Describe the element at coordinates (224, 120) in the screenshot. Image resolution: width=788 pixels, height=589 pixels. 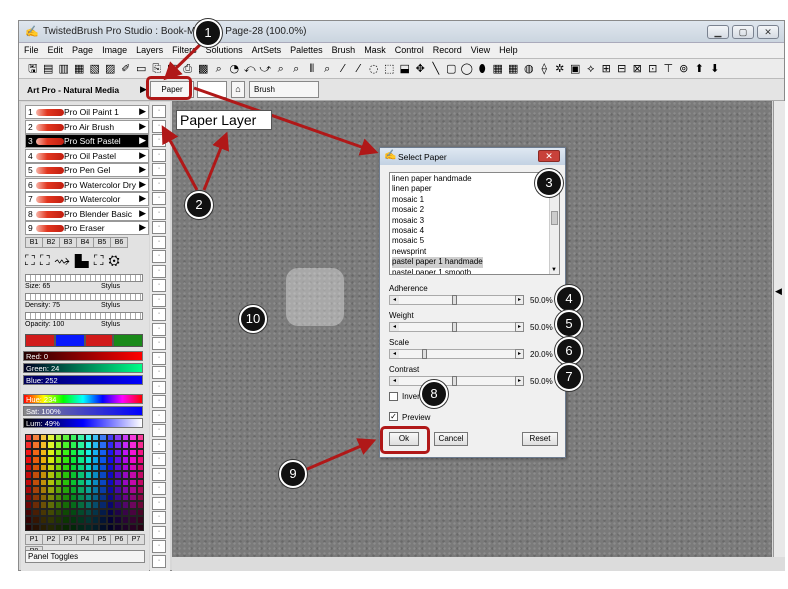
I see `paper-layer-label: Paper Layer` at that location.